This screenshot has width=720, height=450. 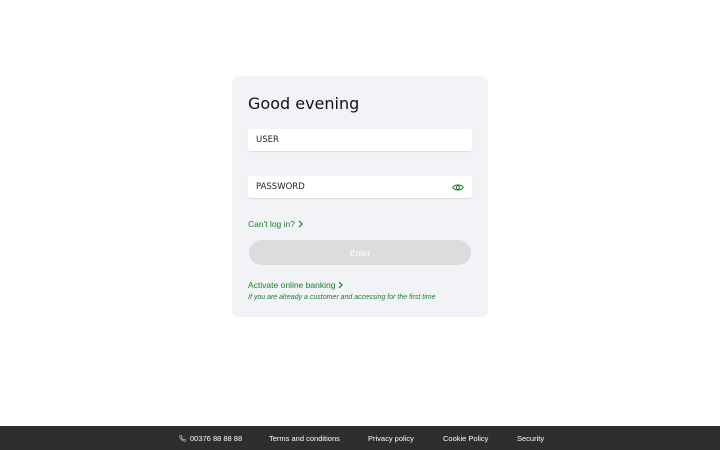 What do you see at coordinates (182, 438) in the screenshot?
I see `phone-icon` at bounding box center [182, 438].